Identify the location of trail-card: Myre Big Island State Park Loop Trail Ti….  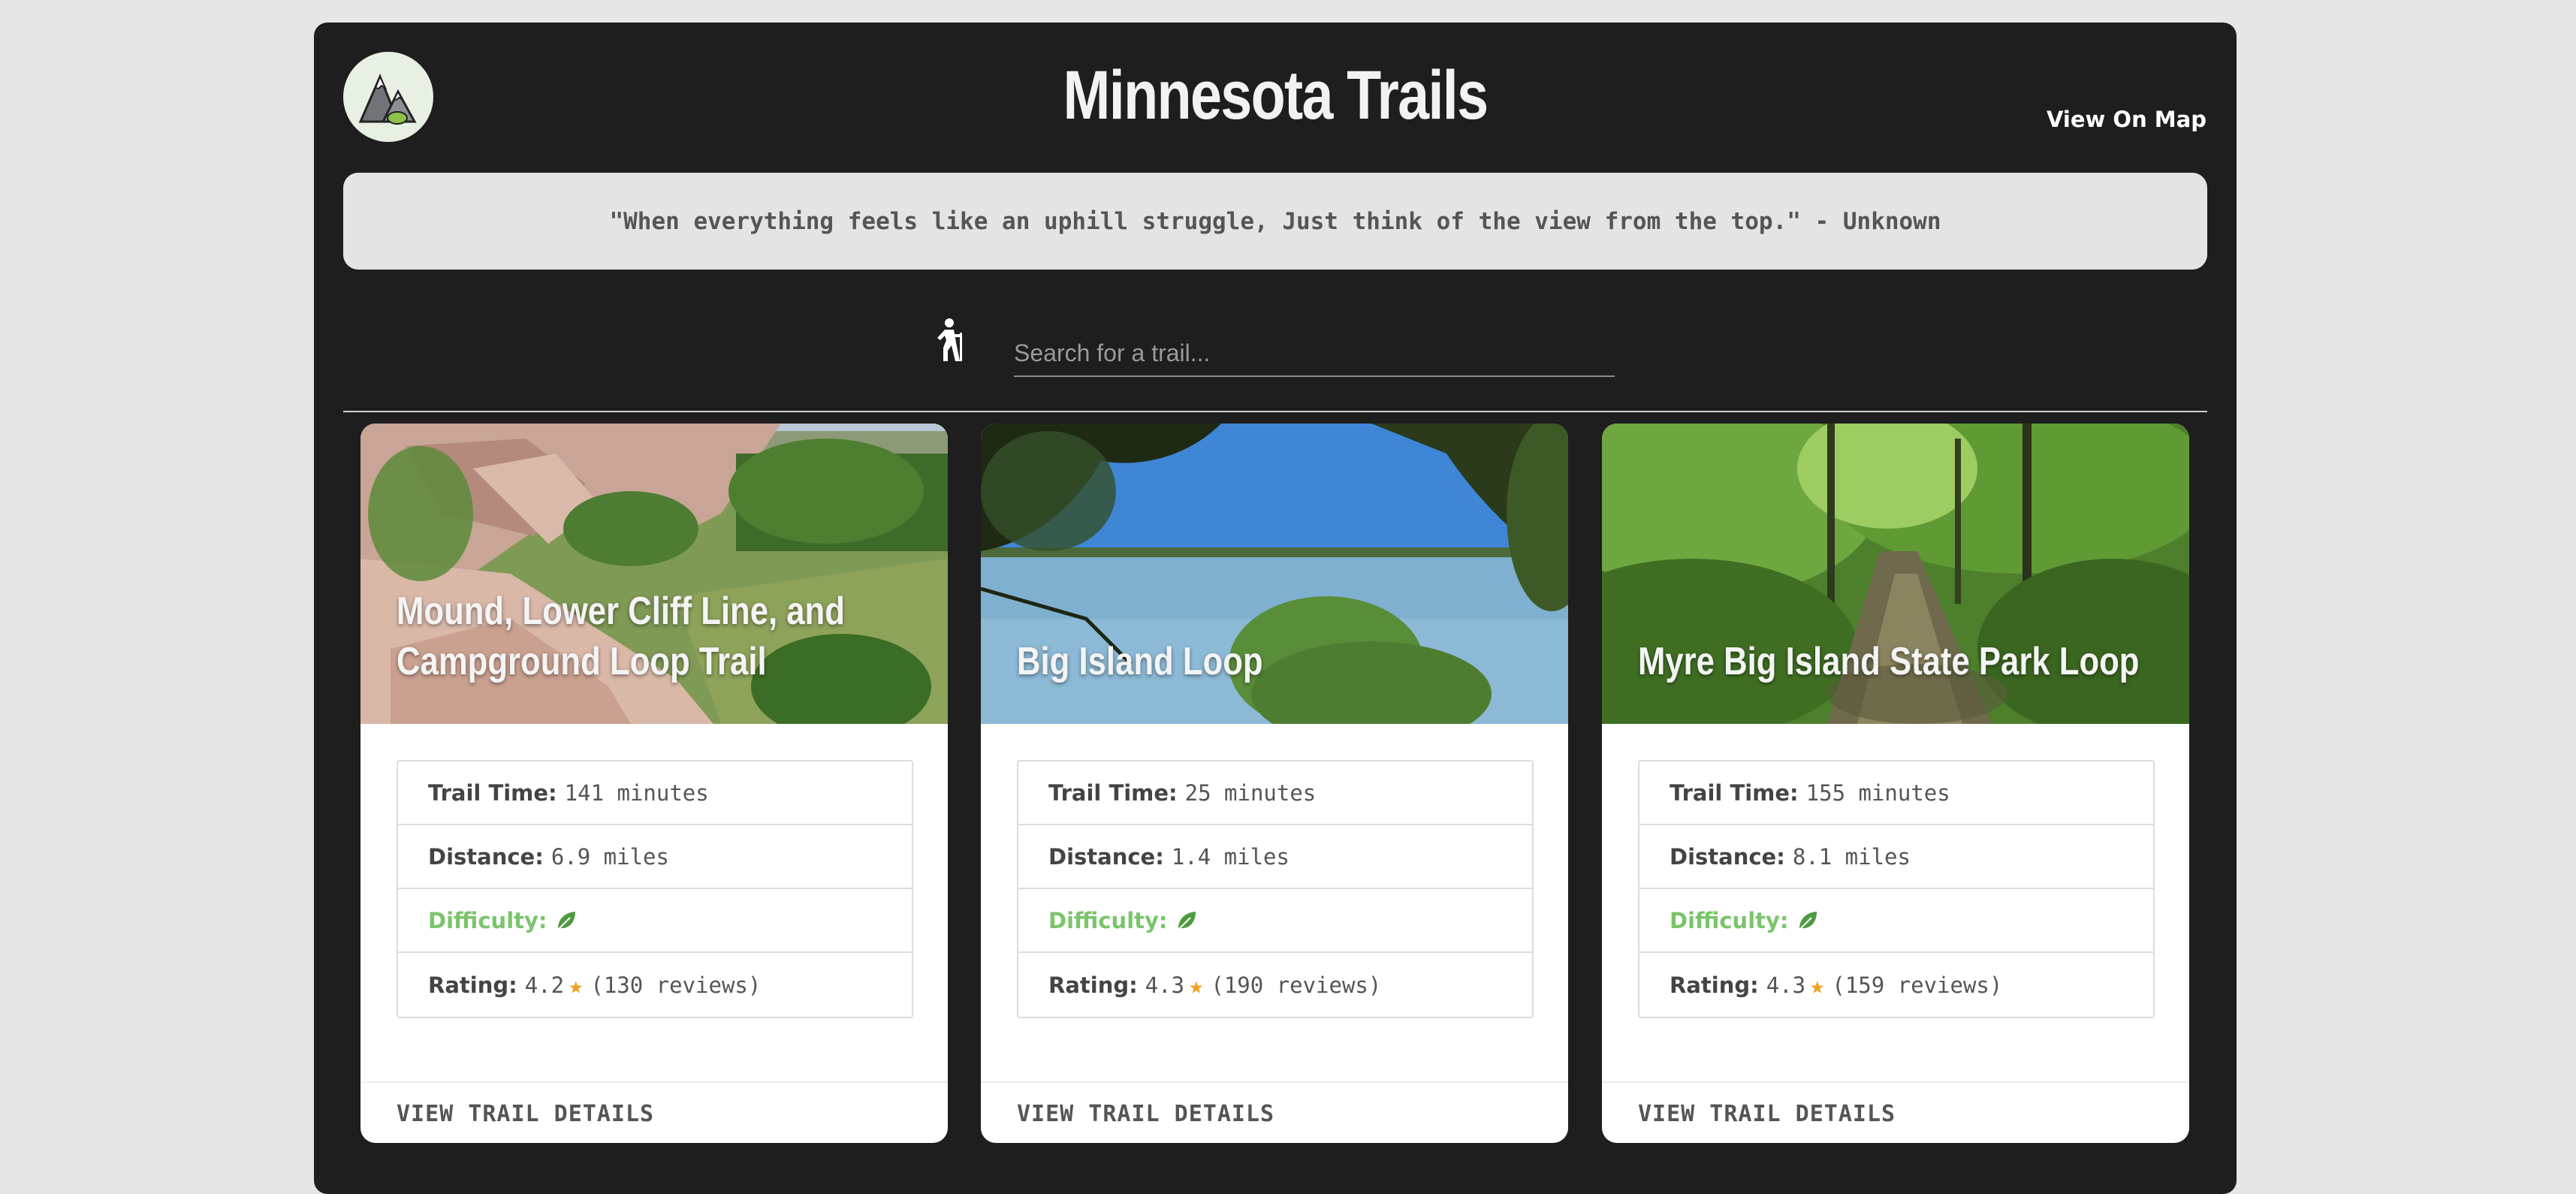
(1895, 784).